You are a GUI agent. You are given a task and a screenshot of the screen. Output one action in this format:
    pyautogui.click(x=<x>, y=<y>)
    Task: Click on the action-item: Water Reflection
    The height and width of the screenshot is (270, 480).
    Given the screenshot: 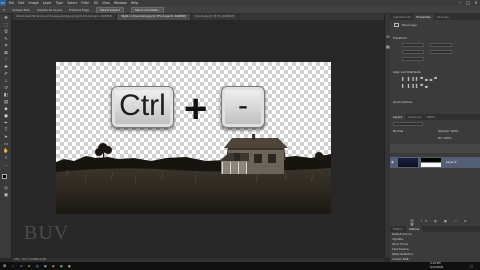 What is the action you would take?
    pyautogui.click(x=402, y=254)
    